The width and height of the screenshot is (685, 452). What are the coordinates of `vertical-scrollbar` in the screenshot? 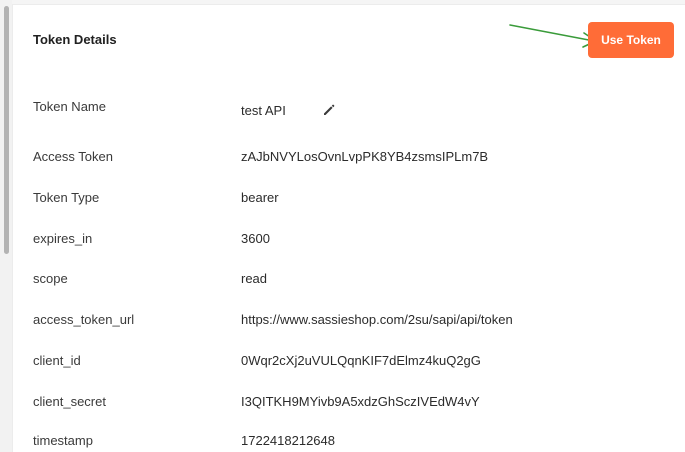 It's located at (6, 226).